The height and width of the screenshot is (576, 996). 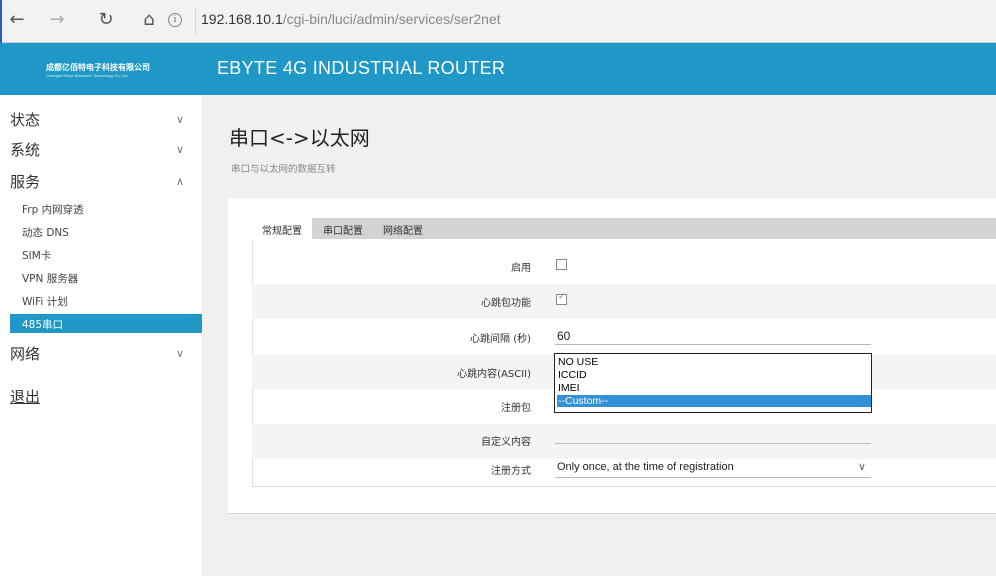 I want to click on logo-company-name: 成都亿佰特电子科技有限公司, so click(x=98, y=67).